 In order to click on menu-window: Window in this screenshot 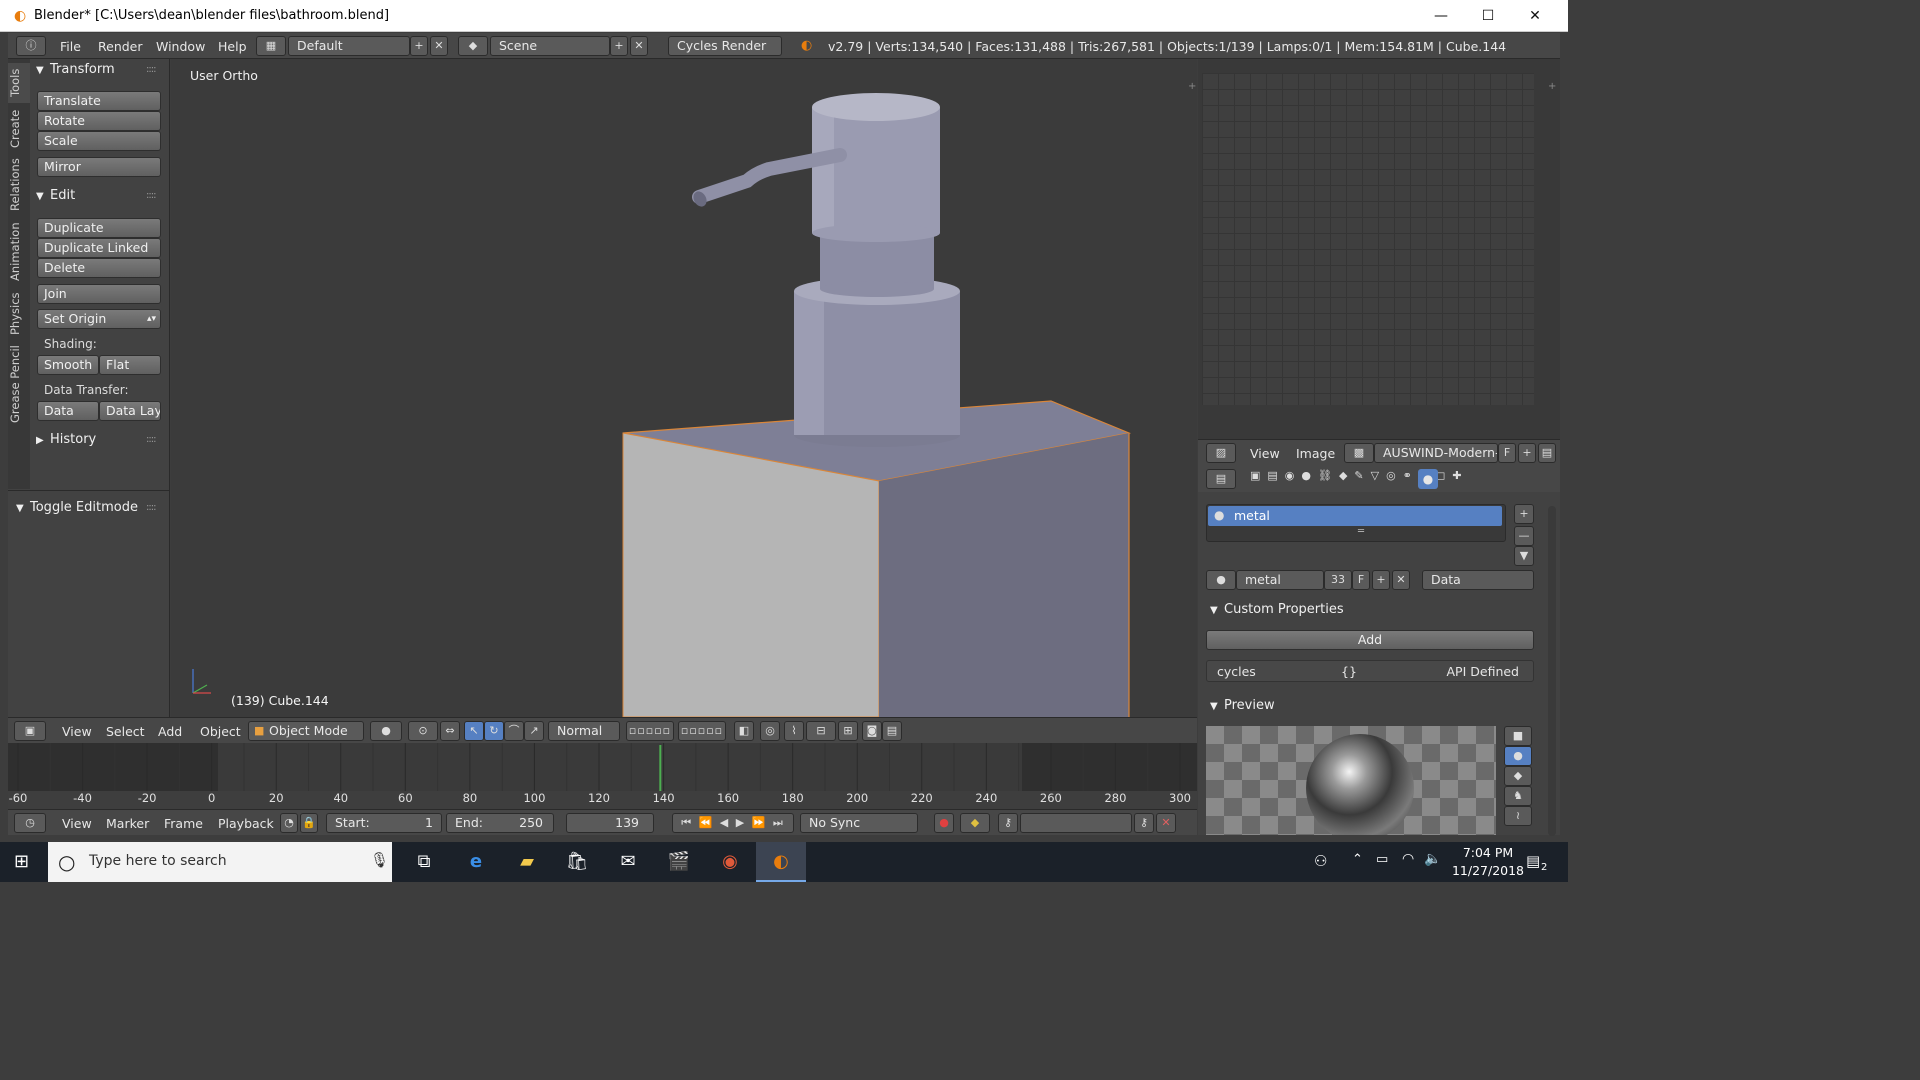, I will do `click(180, 46)`.